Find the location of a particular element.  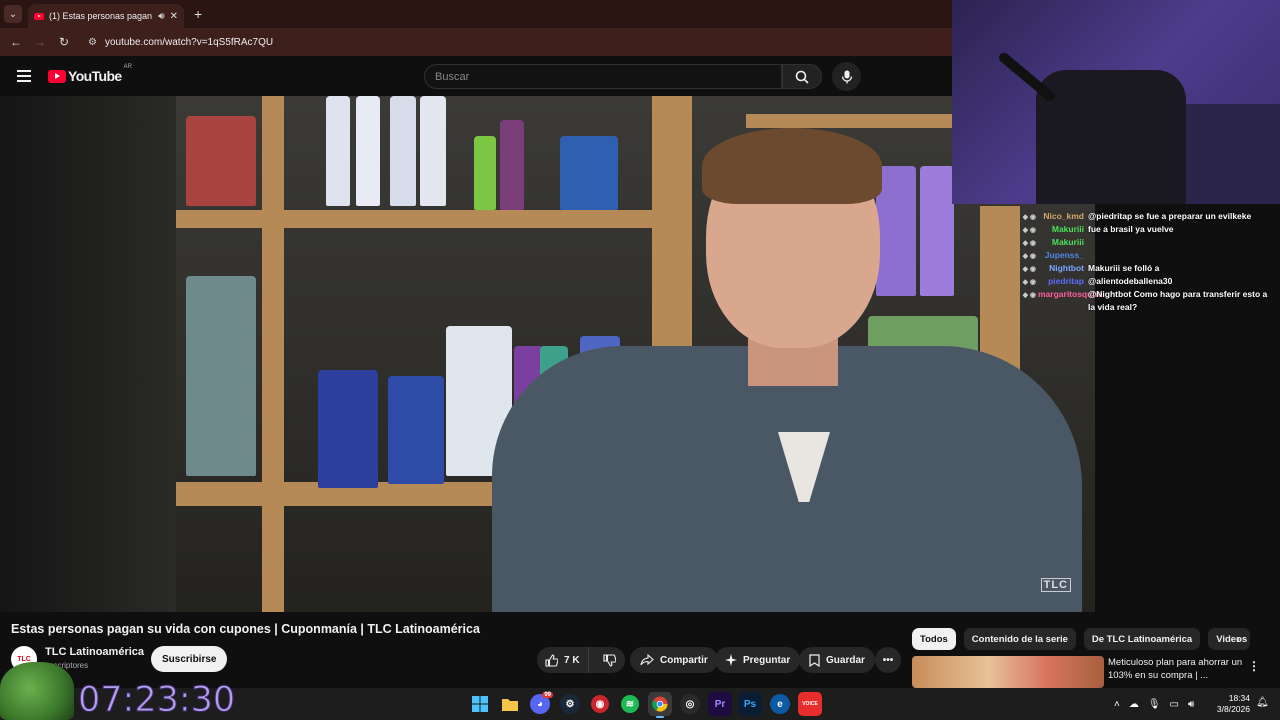

voicemod-icon: VOICE is located at coordinates (810, 704).